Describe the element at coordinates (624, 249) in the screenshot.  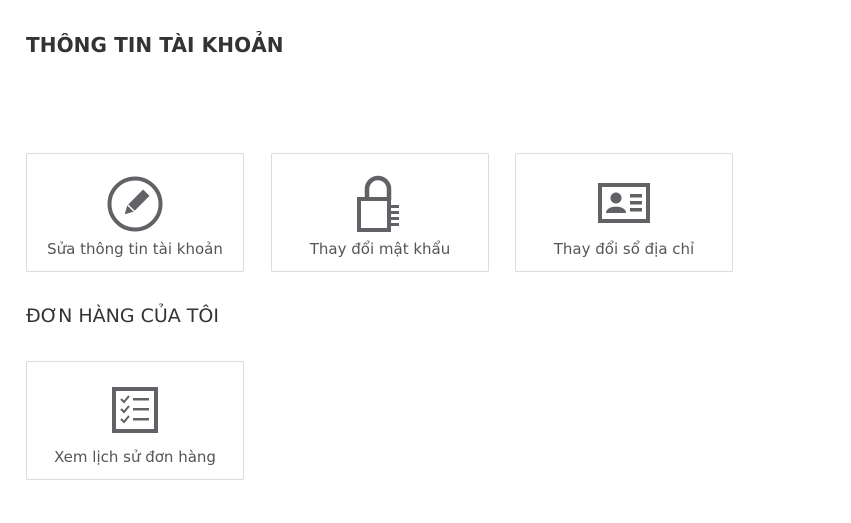
I see `change-address-book-label: Thay đổi sổ địa chỉ` at that location.